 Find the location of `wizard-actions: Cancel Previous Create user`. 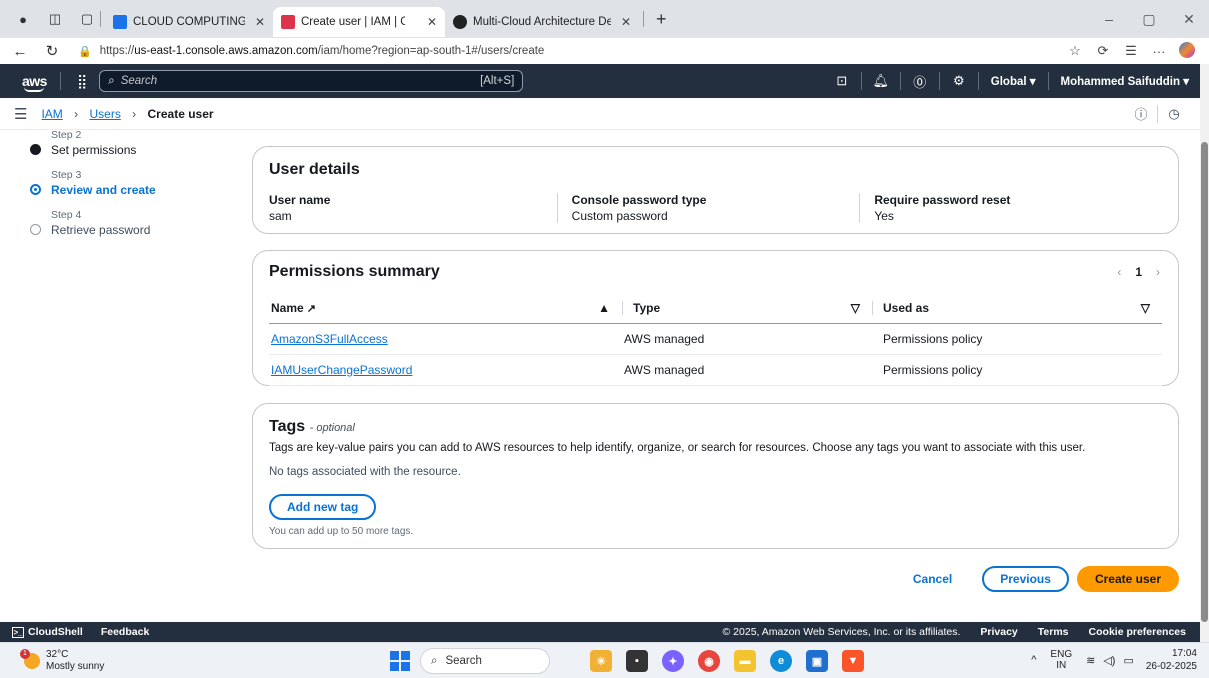

wizard-actions: Cancel Previous Create user is located at coordinates (1046, 579).